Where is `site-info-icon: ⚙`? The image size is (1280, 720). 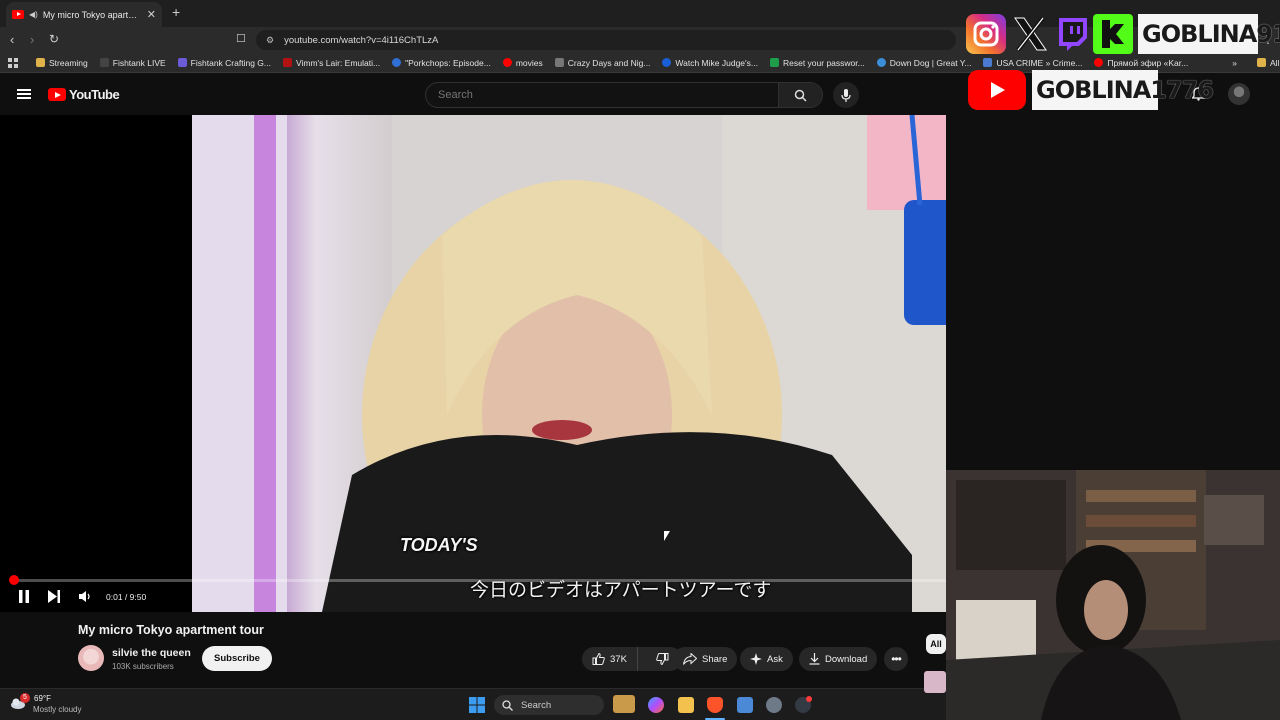 site-info-icon: ⚙ is located at coordinates (270, 40).